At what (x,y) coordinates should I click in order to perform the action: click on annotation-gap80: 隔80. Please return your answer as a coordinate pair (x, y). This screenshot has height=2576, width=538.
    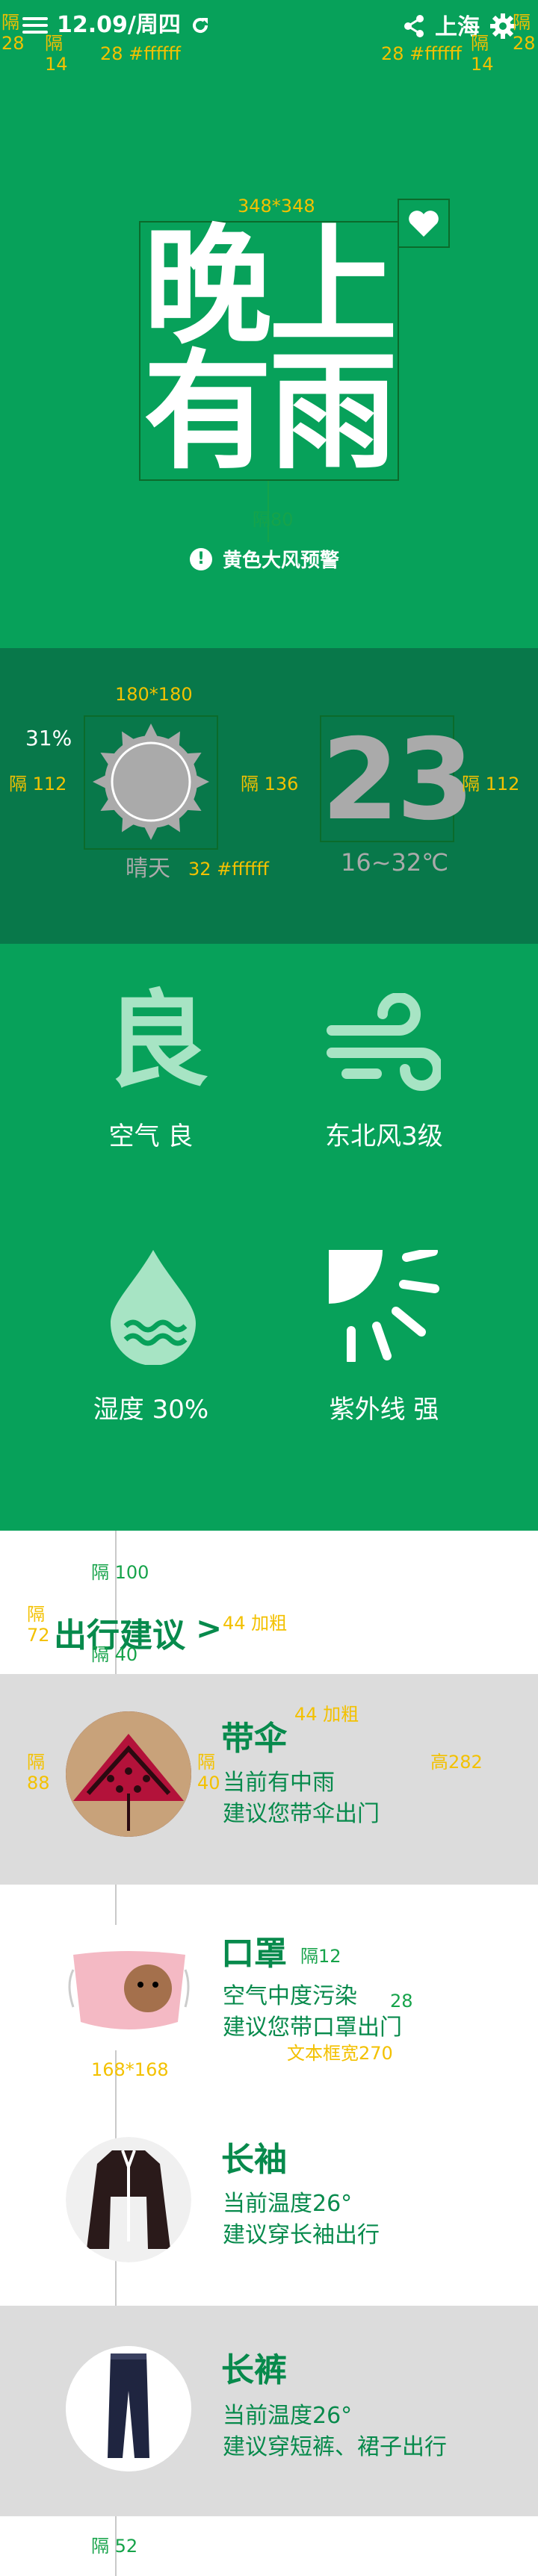
    Looking at the image, I should click on (273, 519).